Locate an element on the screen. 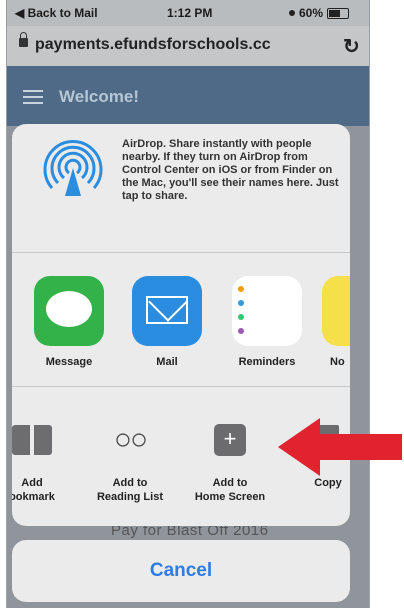 This screenshot has height=608, width=404. menu-icon is located at coordinates (33, 99).